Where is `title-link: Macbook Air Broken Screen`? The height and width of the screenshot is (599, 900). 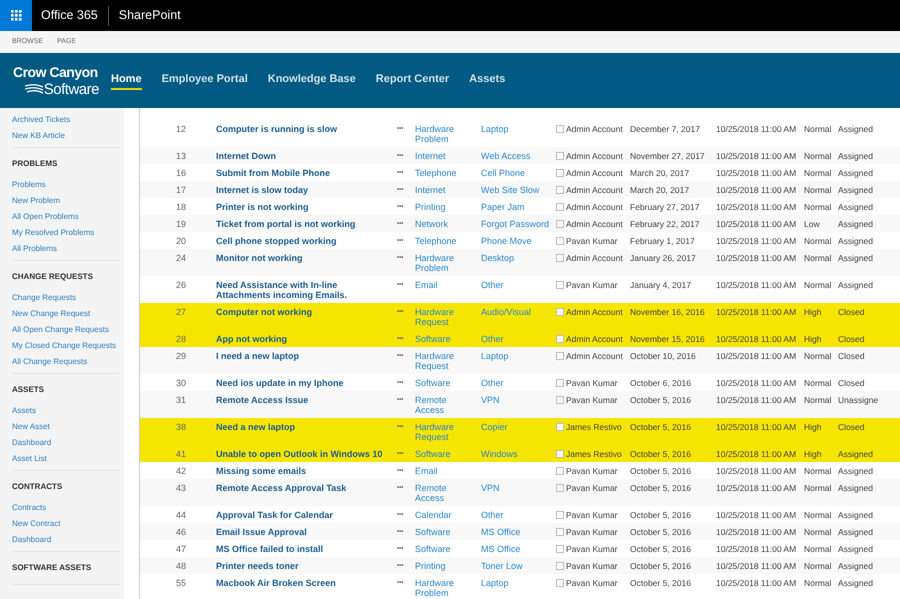 title-link: Macbook Air Broken Screen is located at coordinates (276, 583).